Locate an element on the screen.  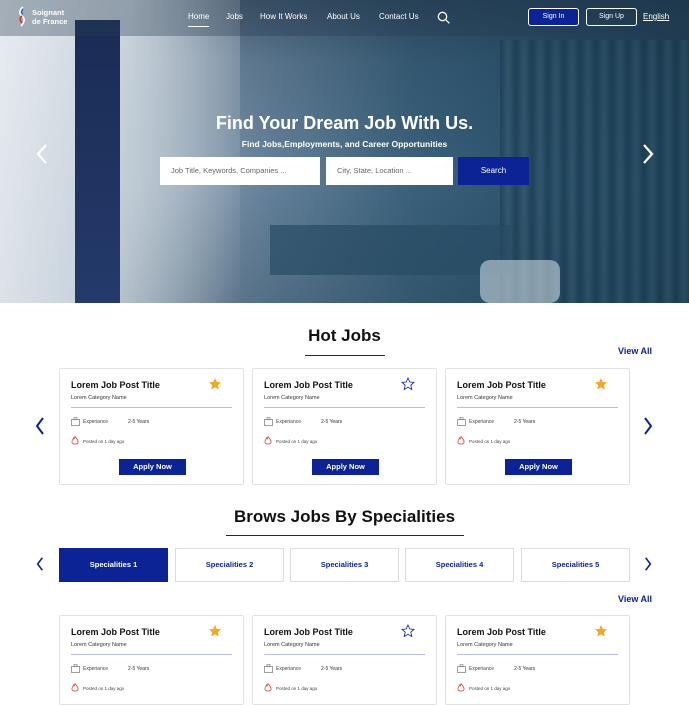
tab-specialities-3: Specialities 3 is located at coordinates (344, 565).